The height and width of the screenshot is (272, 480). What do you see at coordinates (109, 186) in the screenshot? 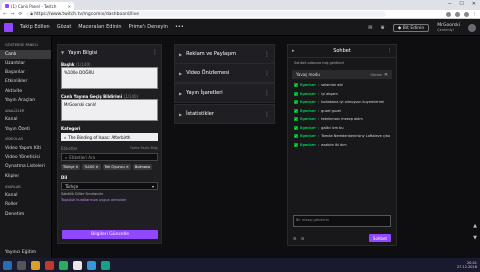
I see `language-select: Türkçe ▾` at bounding box center [109, 186].